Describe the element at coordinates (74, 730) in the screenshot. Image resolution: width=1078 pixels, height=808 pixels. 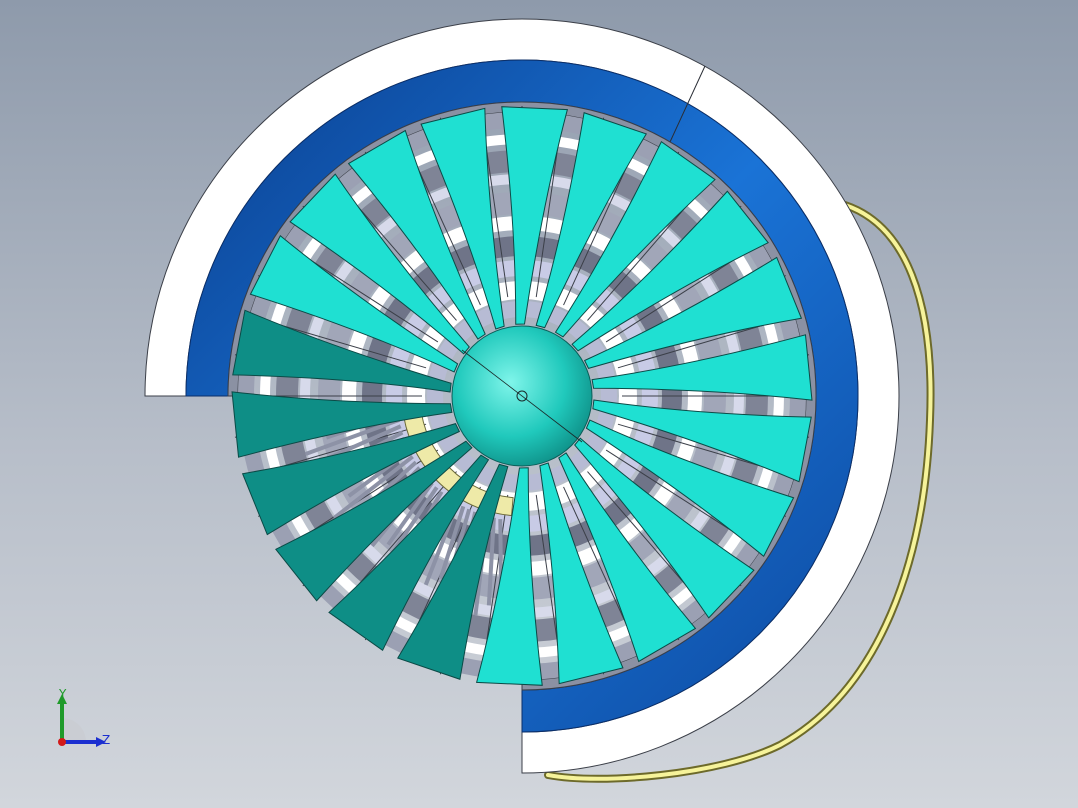
I see `triad-xy-plane` at that location.